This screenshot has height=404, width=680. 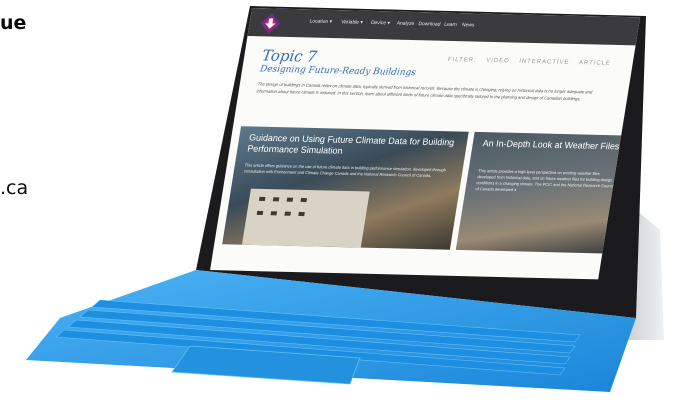 What do you see at coordinates (467, 25) in the screenshot?
I see `nav-news: News` at bounding box center [467, 25].